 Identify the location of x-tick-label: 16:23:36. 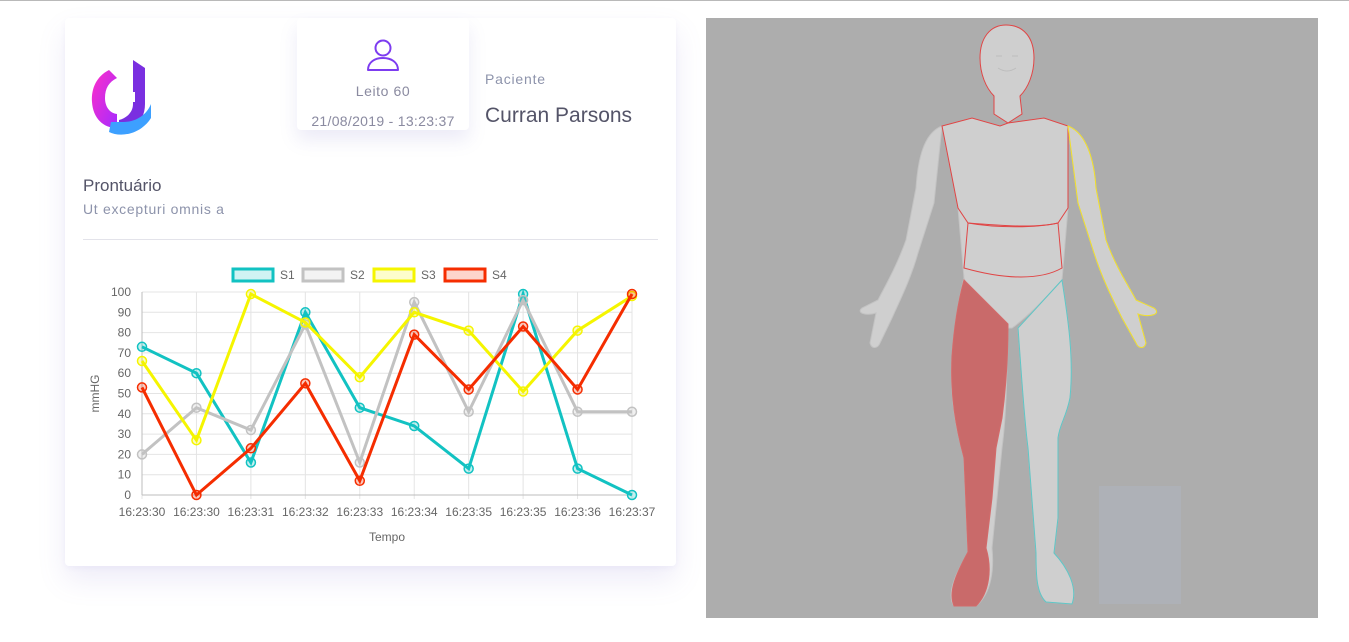
(577, 512).